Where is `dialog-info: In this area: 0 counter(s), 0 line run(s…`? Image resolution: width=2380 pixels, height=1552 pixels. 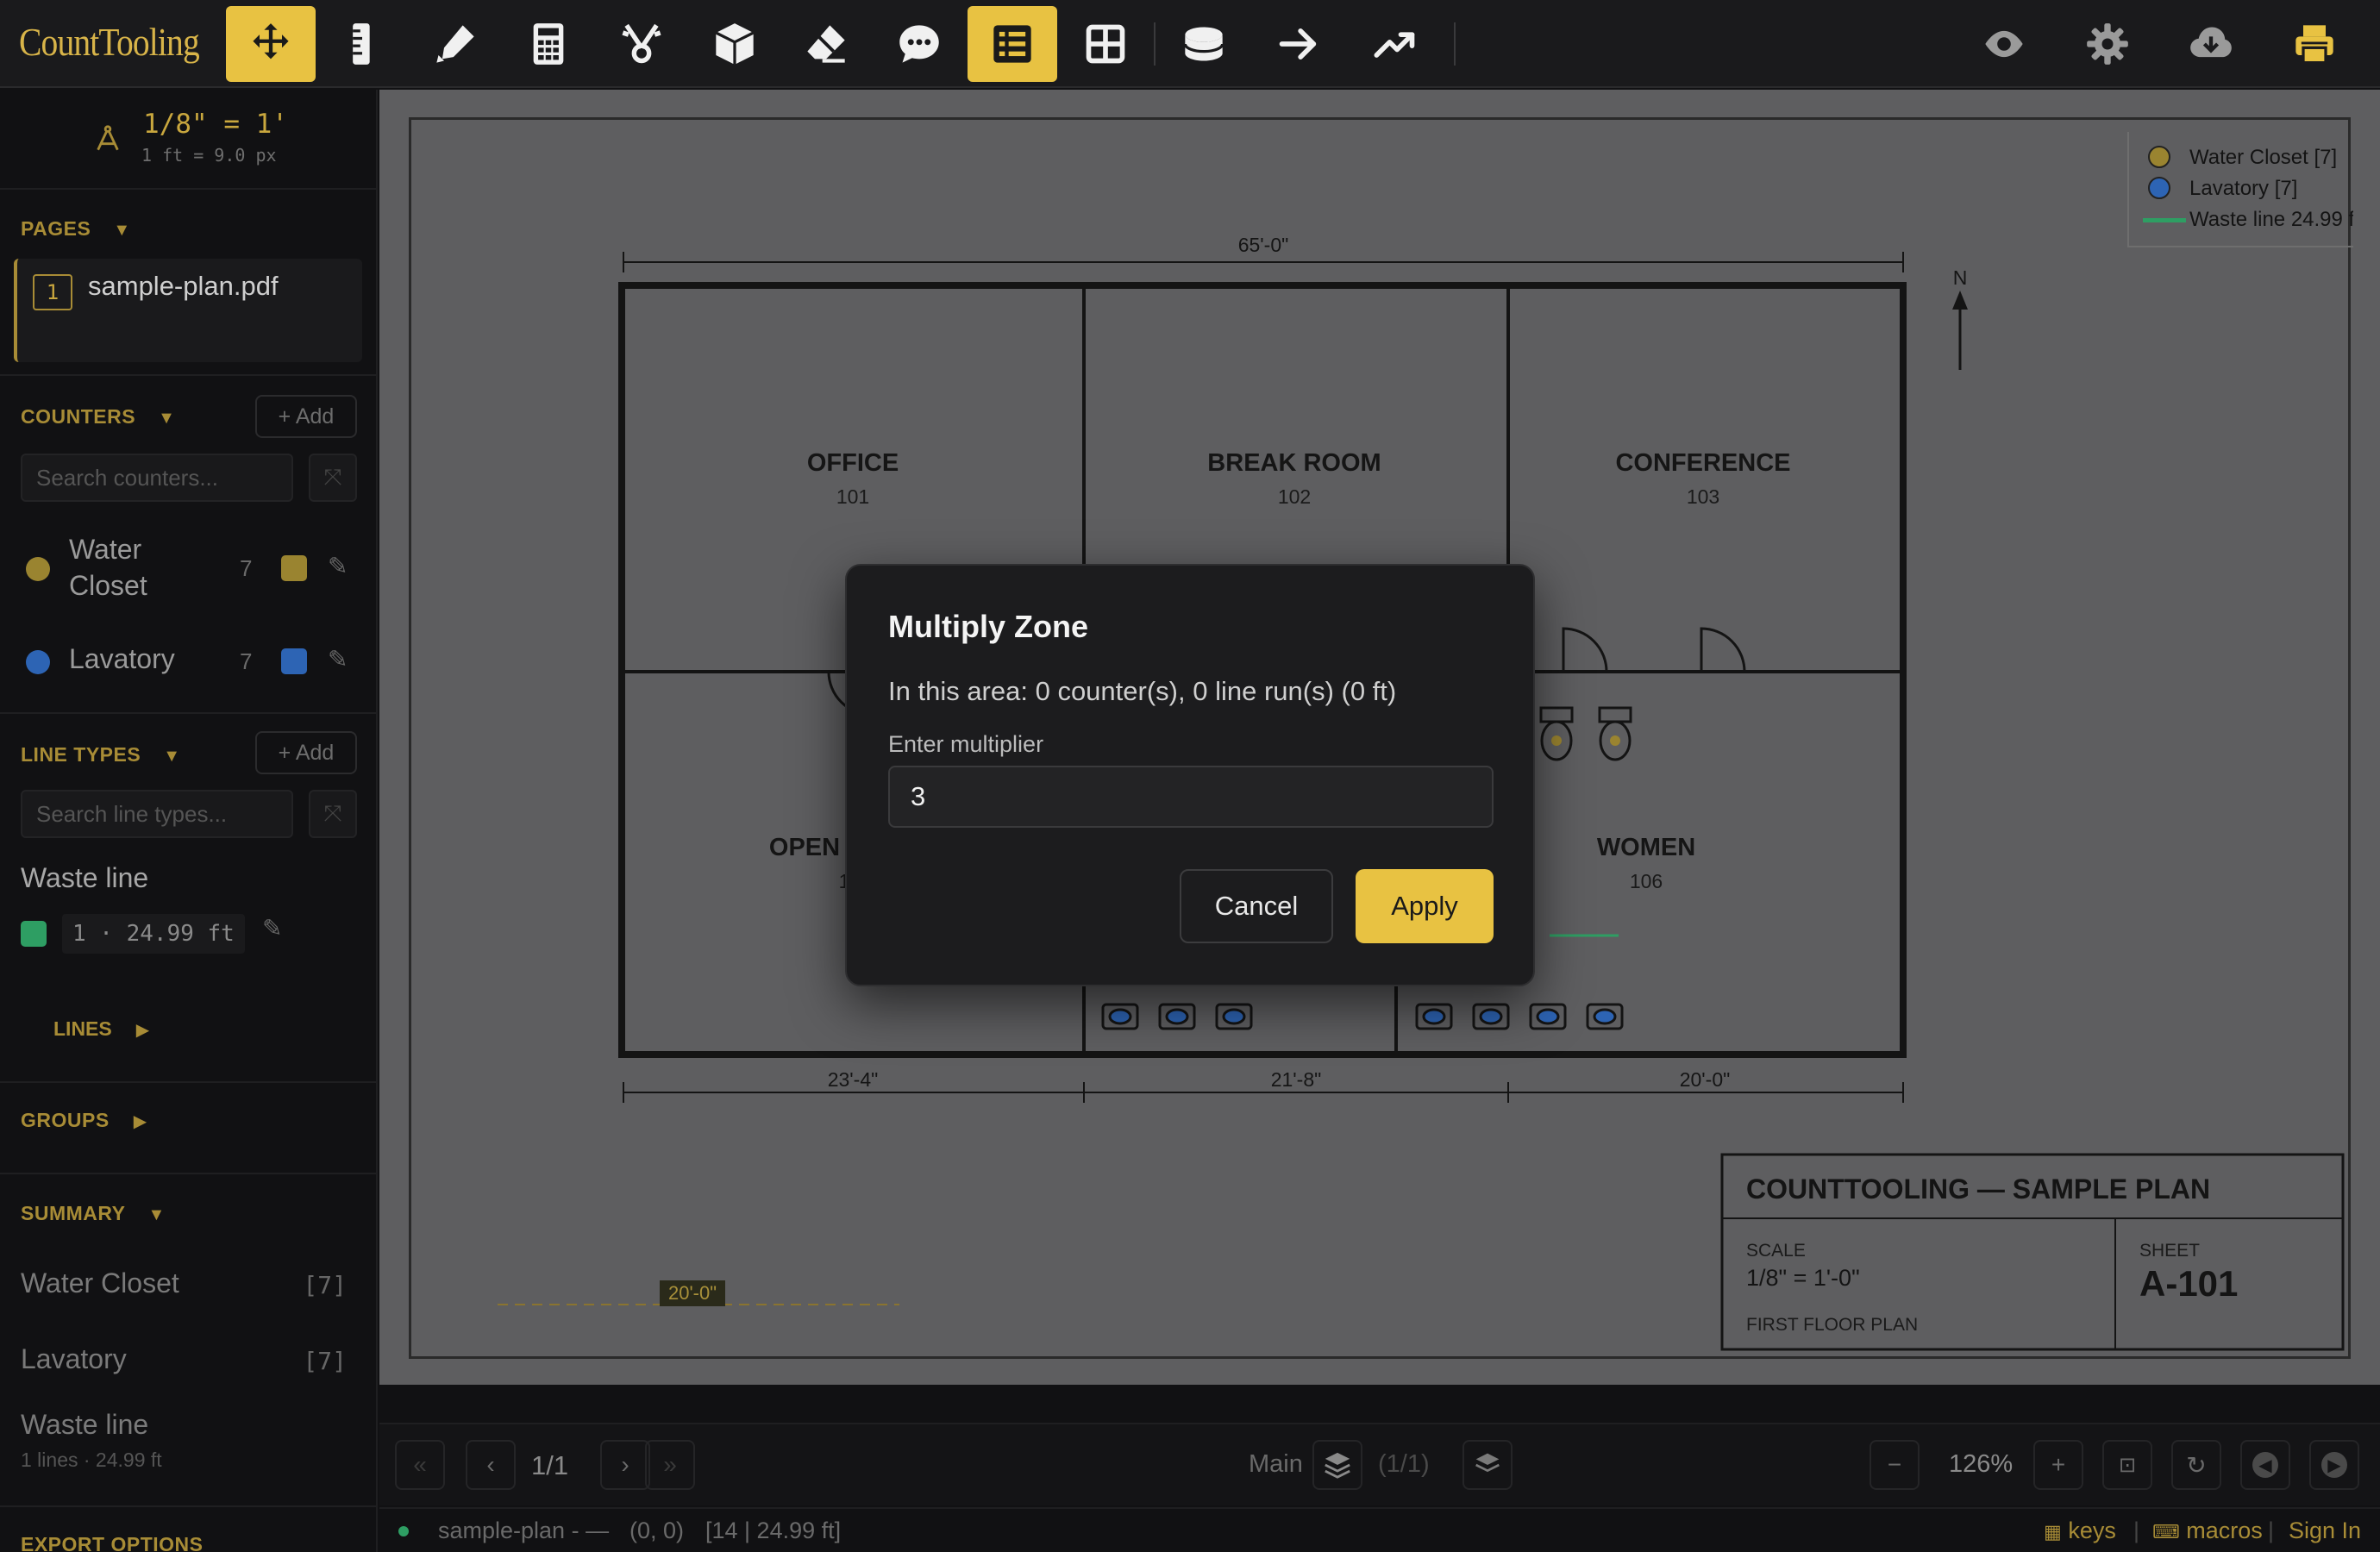
dialog-info: In this area: 0 counter(s), 0 line run(s… is located at coordinates (1143, 691).